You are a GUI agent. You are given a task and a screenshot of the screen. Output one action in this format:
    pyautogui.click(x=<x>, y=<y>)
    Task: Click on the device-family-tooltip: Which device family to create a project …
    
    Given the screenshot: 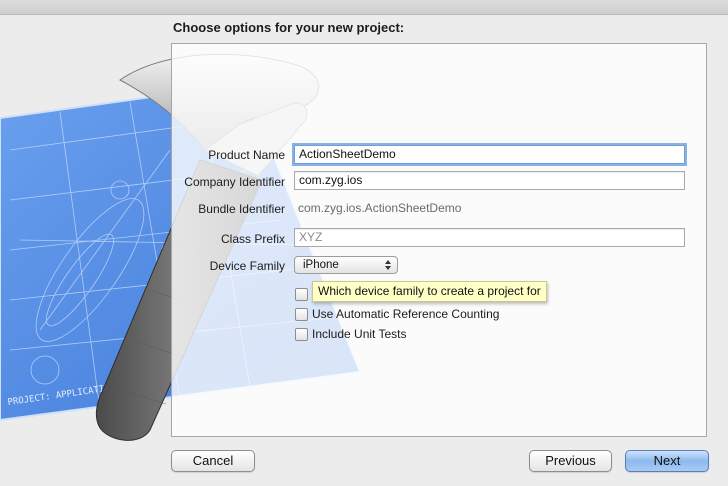 What is the action you would take?
    pyautogui.click(x=429, y=291)
    